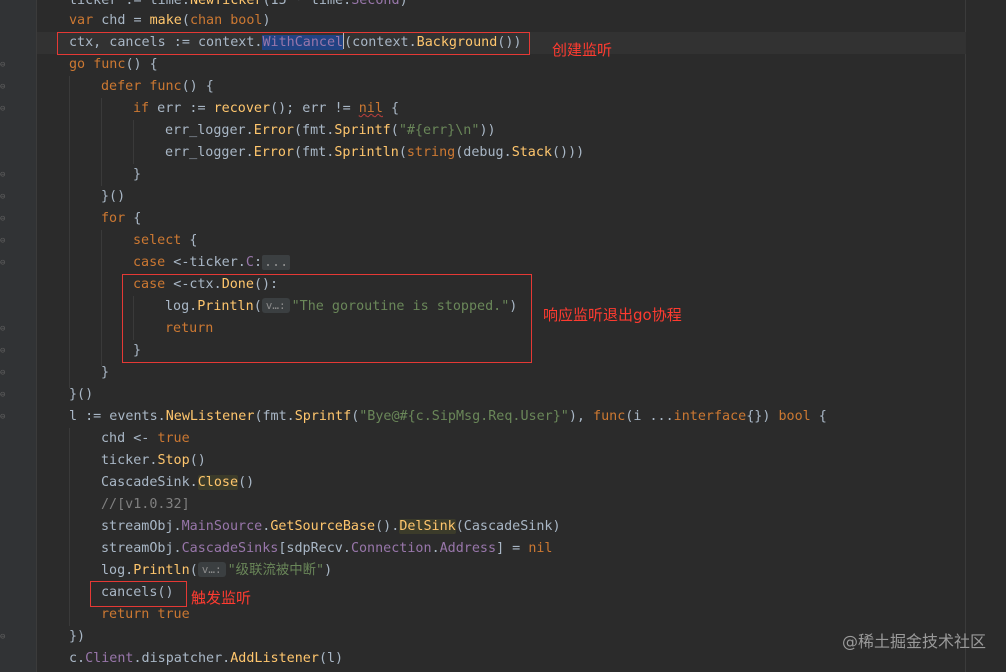  What do you see at coordinates (145, 615) in the screenshot?
I see `code-line-return-true: return true` at bounding box center [145, 615].